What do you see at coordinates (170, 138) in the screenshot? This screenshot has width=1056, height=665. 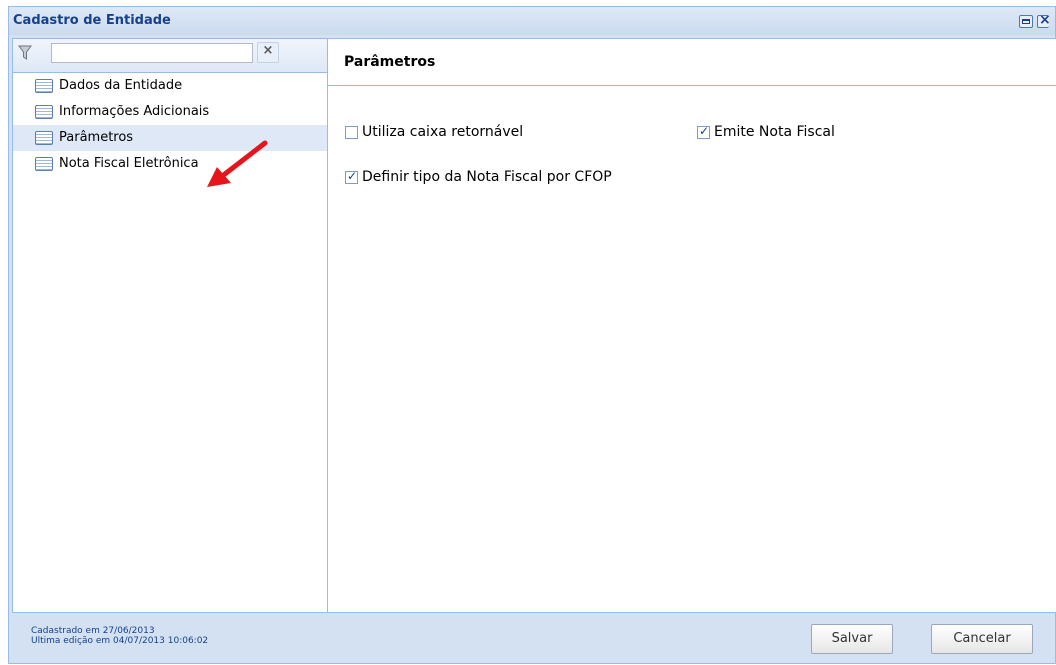 I see `tree-item-parametros: Parâmetros` at bounding box center [170, 138].